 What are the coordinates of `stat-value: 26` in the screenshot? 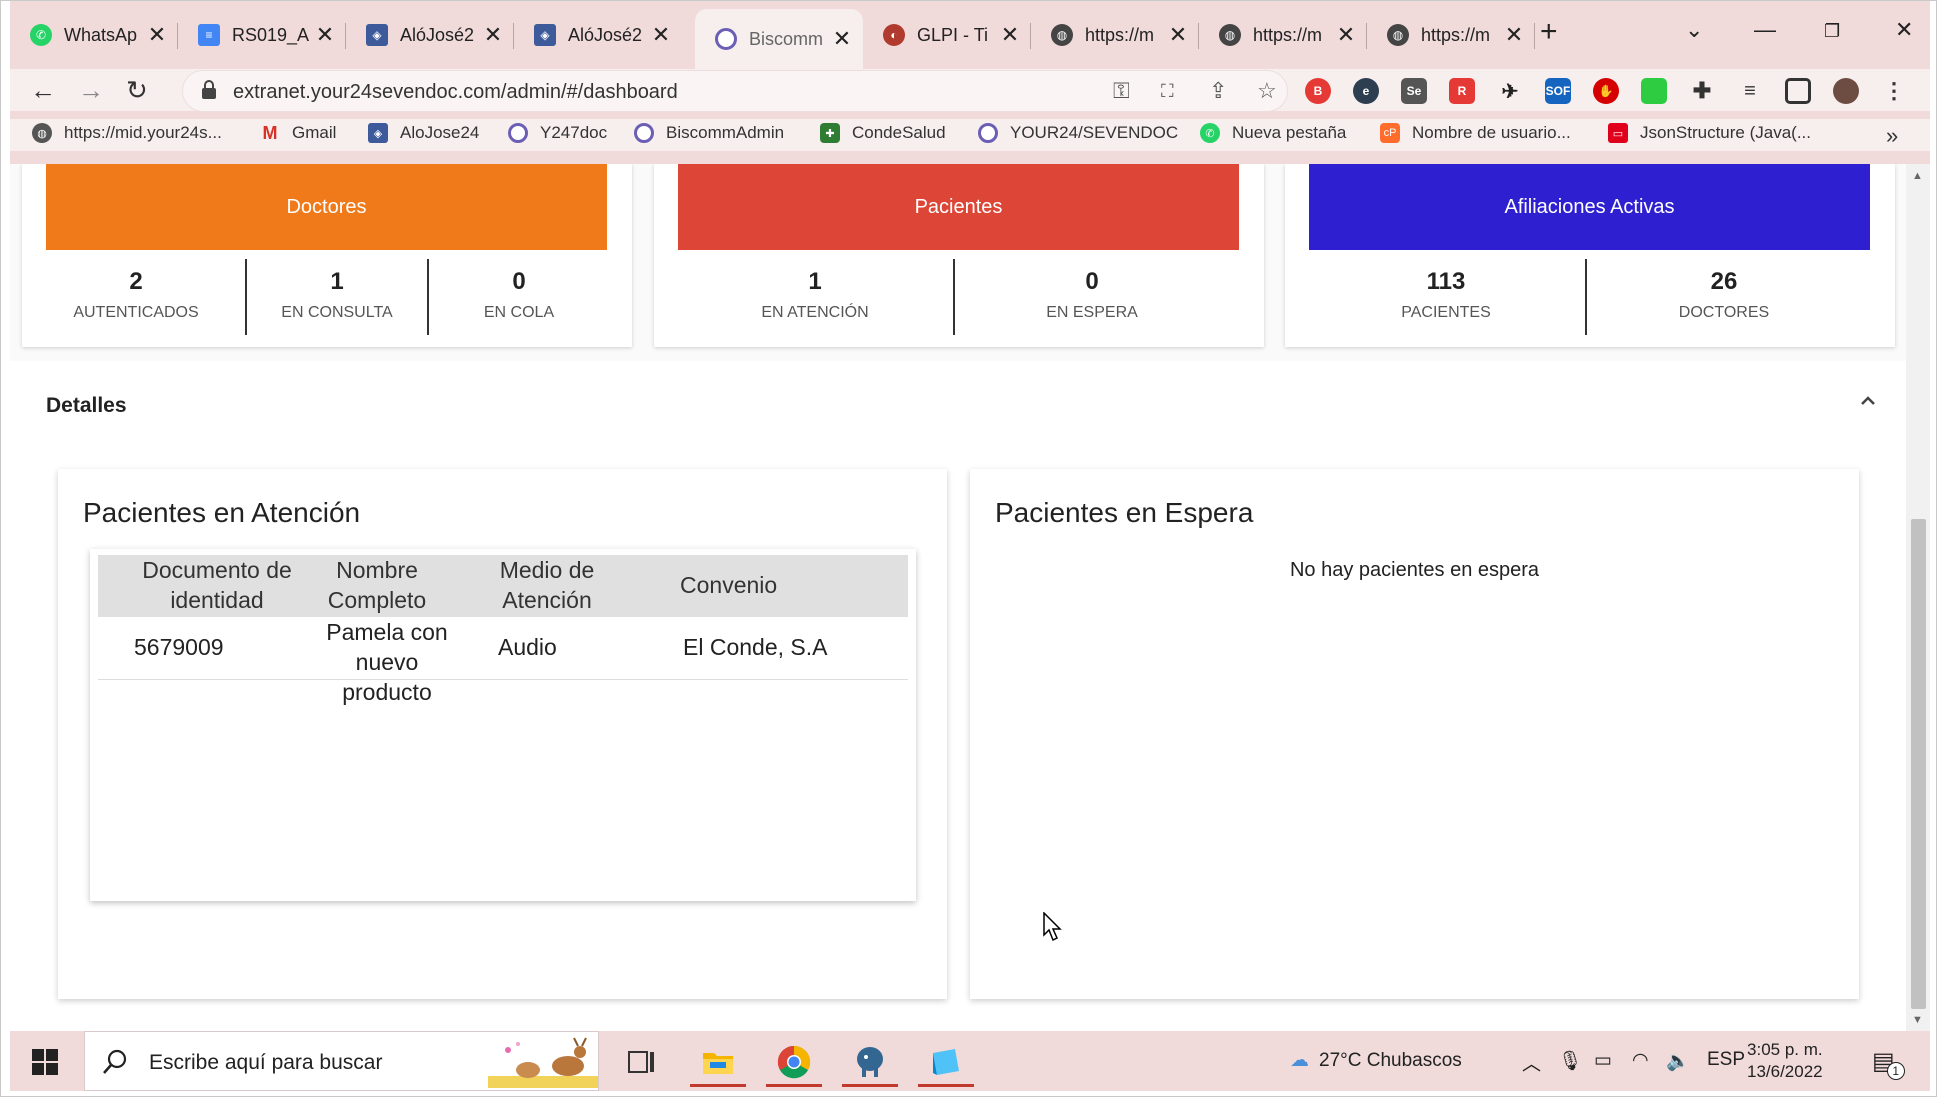 It's located at (1724, 281).